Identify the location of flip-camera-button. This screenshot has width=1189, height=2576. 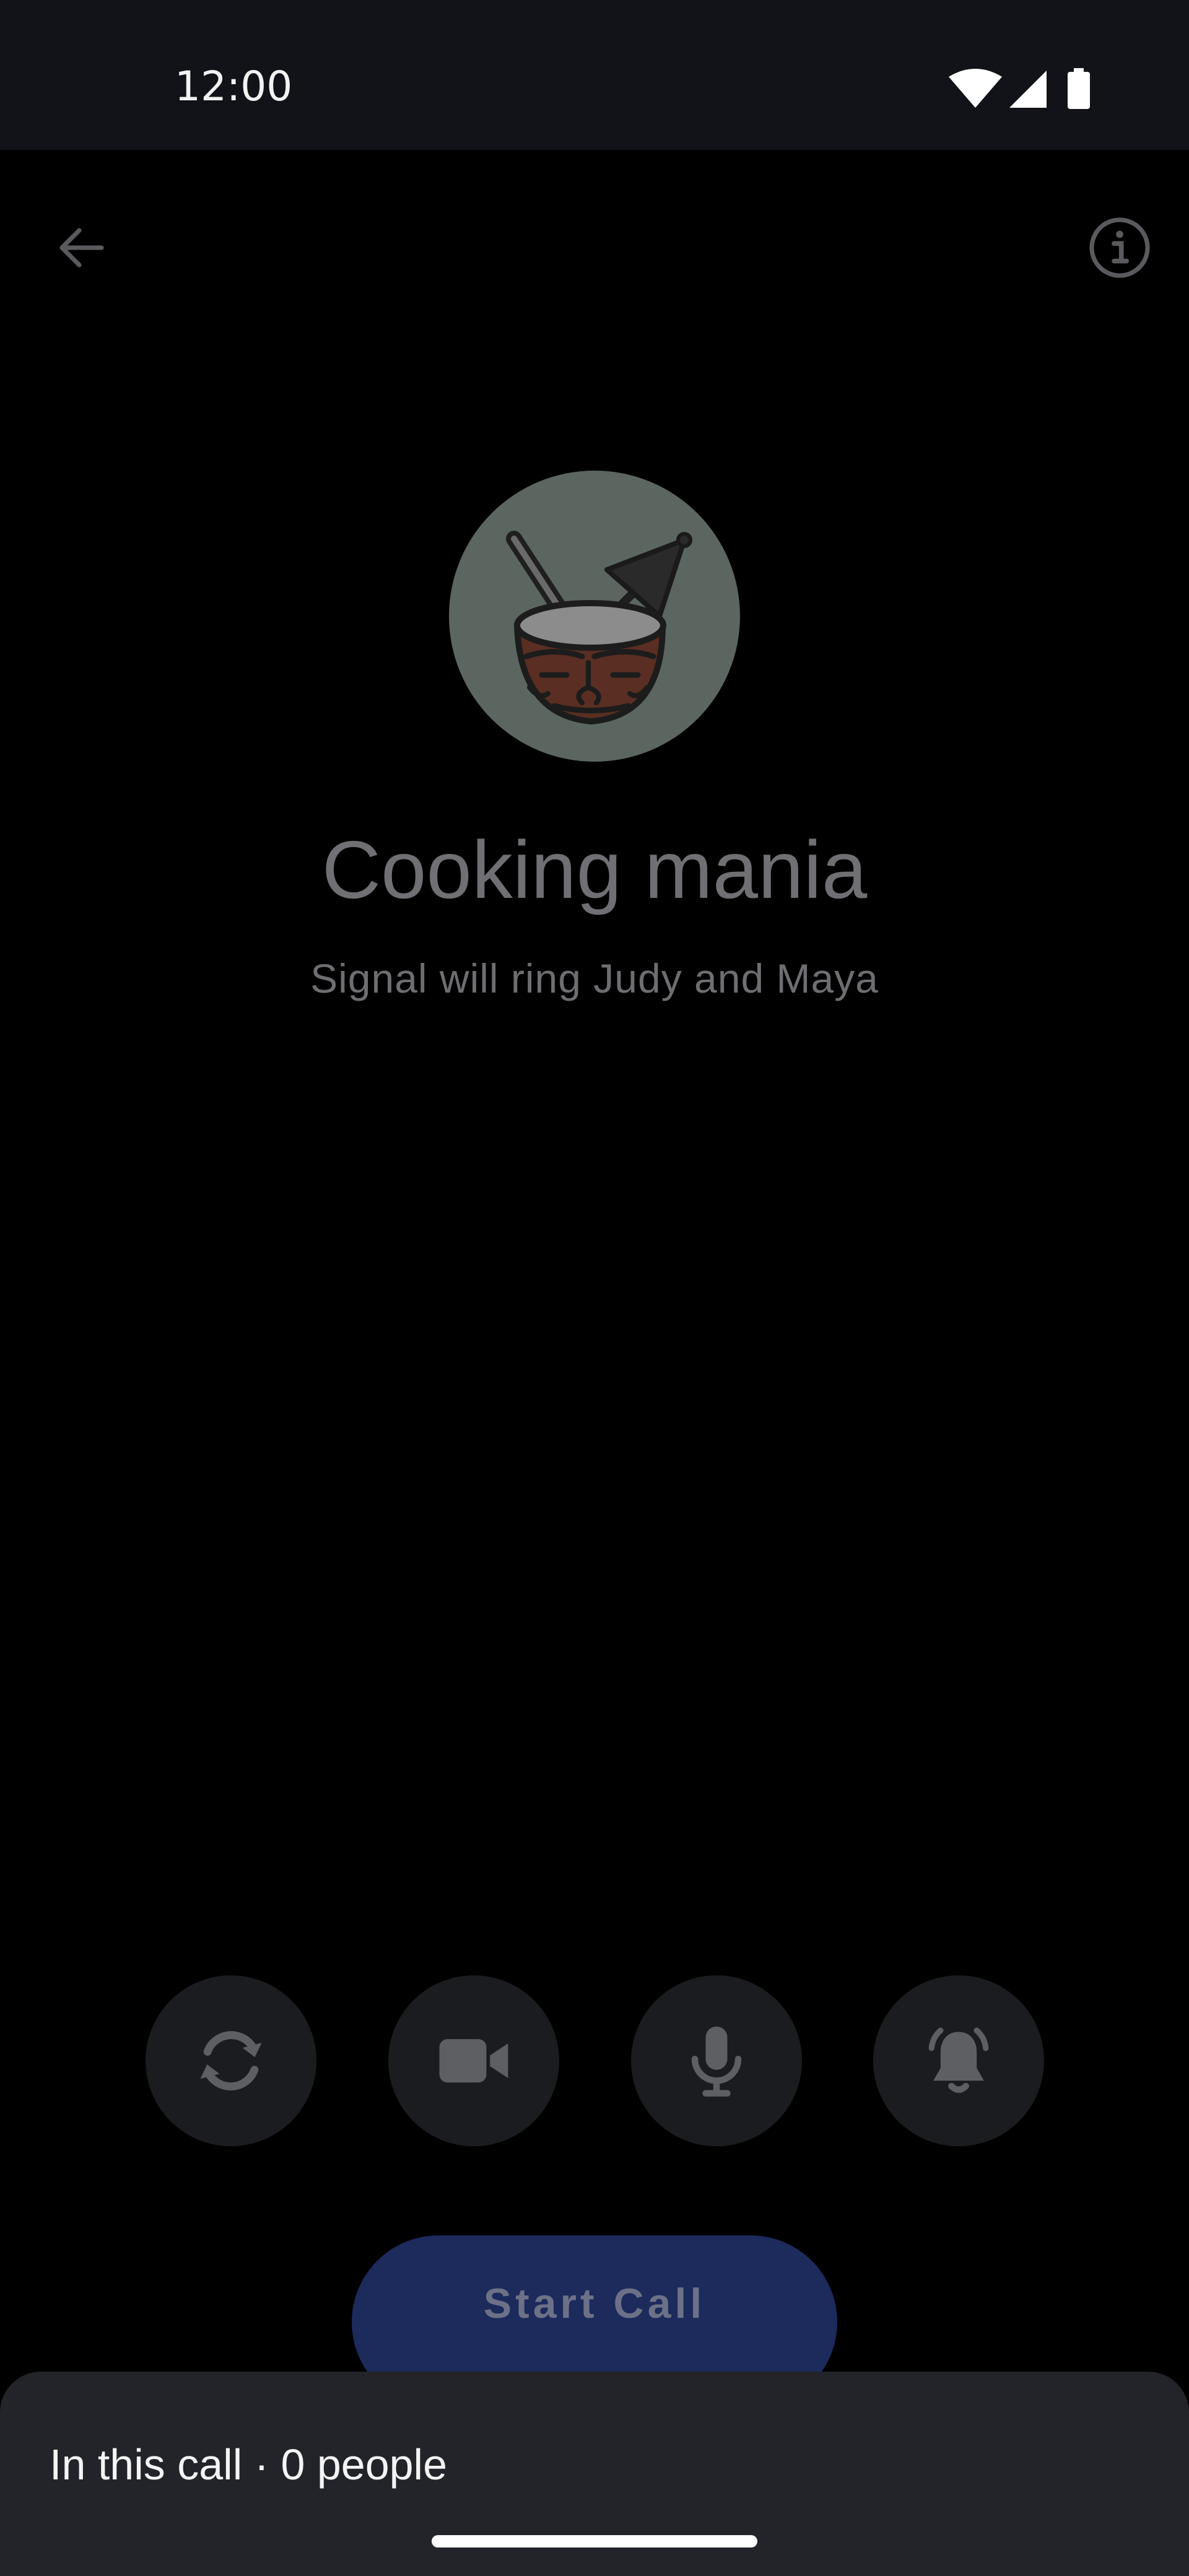
(231, 2060).